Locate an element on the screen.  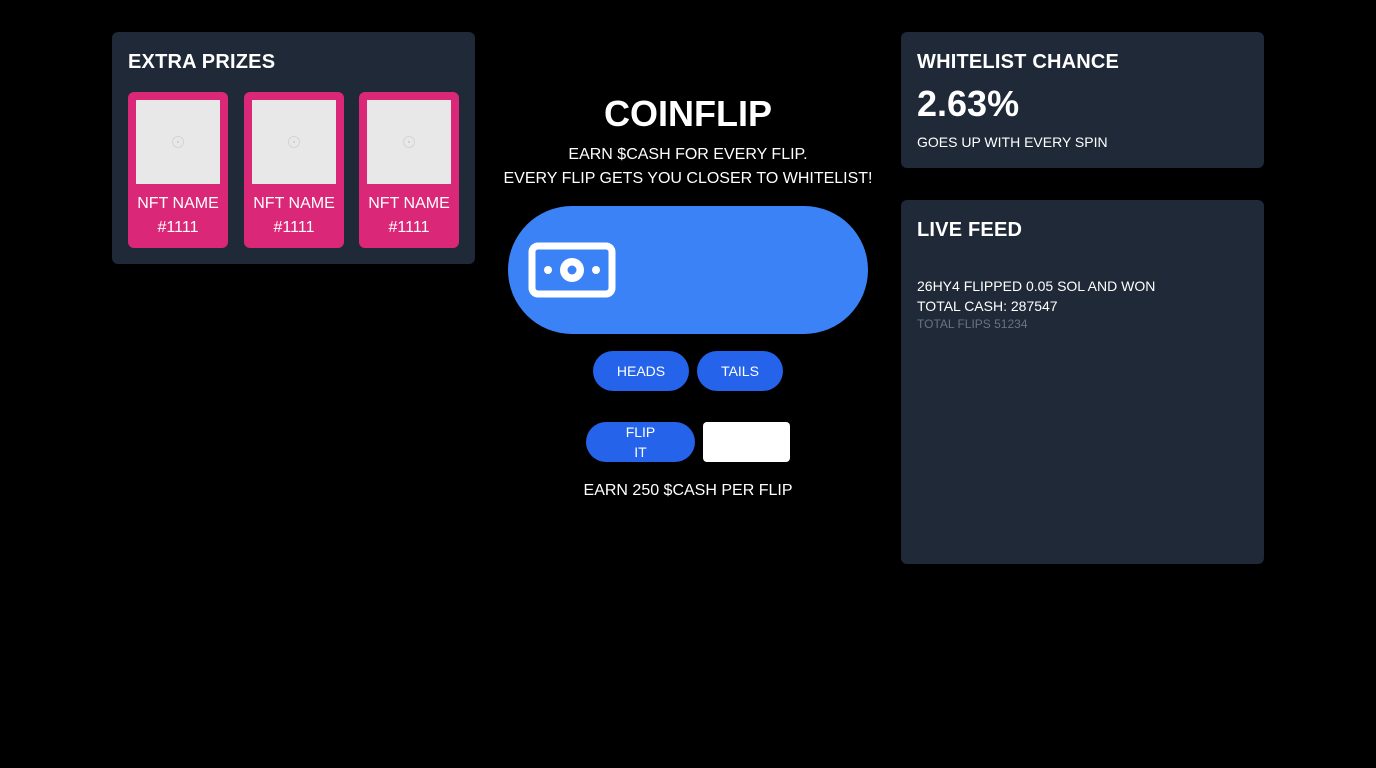
tails-button: TAILS is located at coordinates (740, 371).